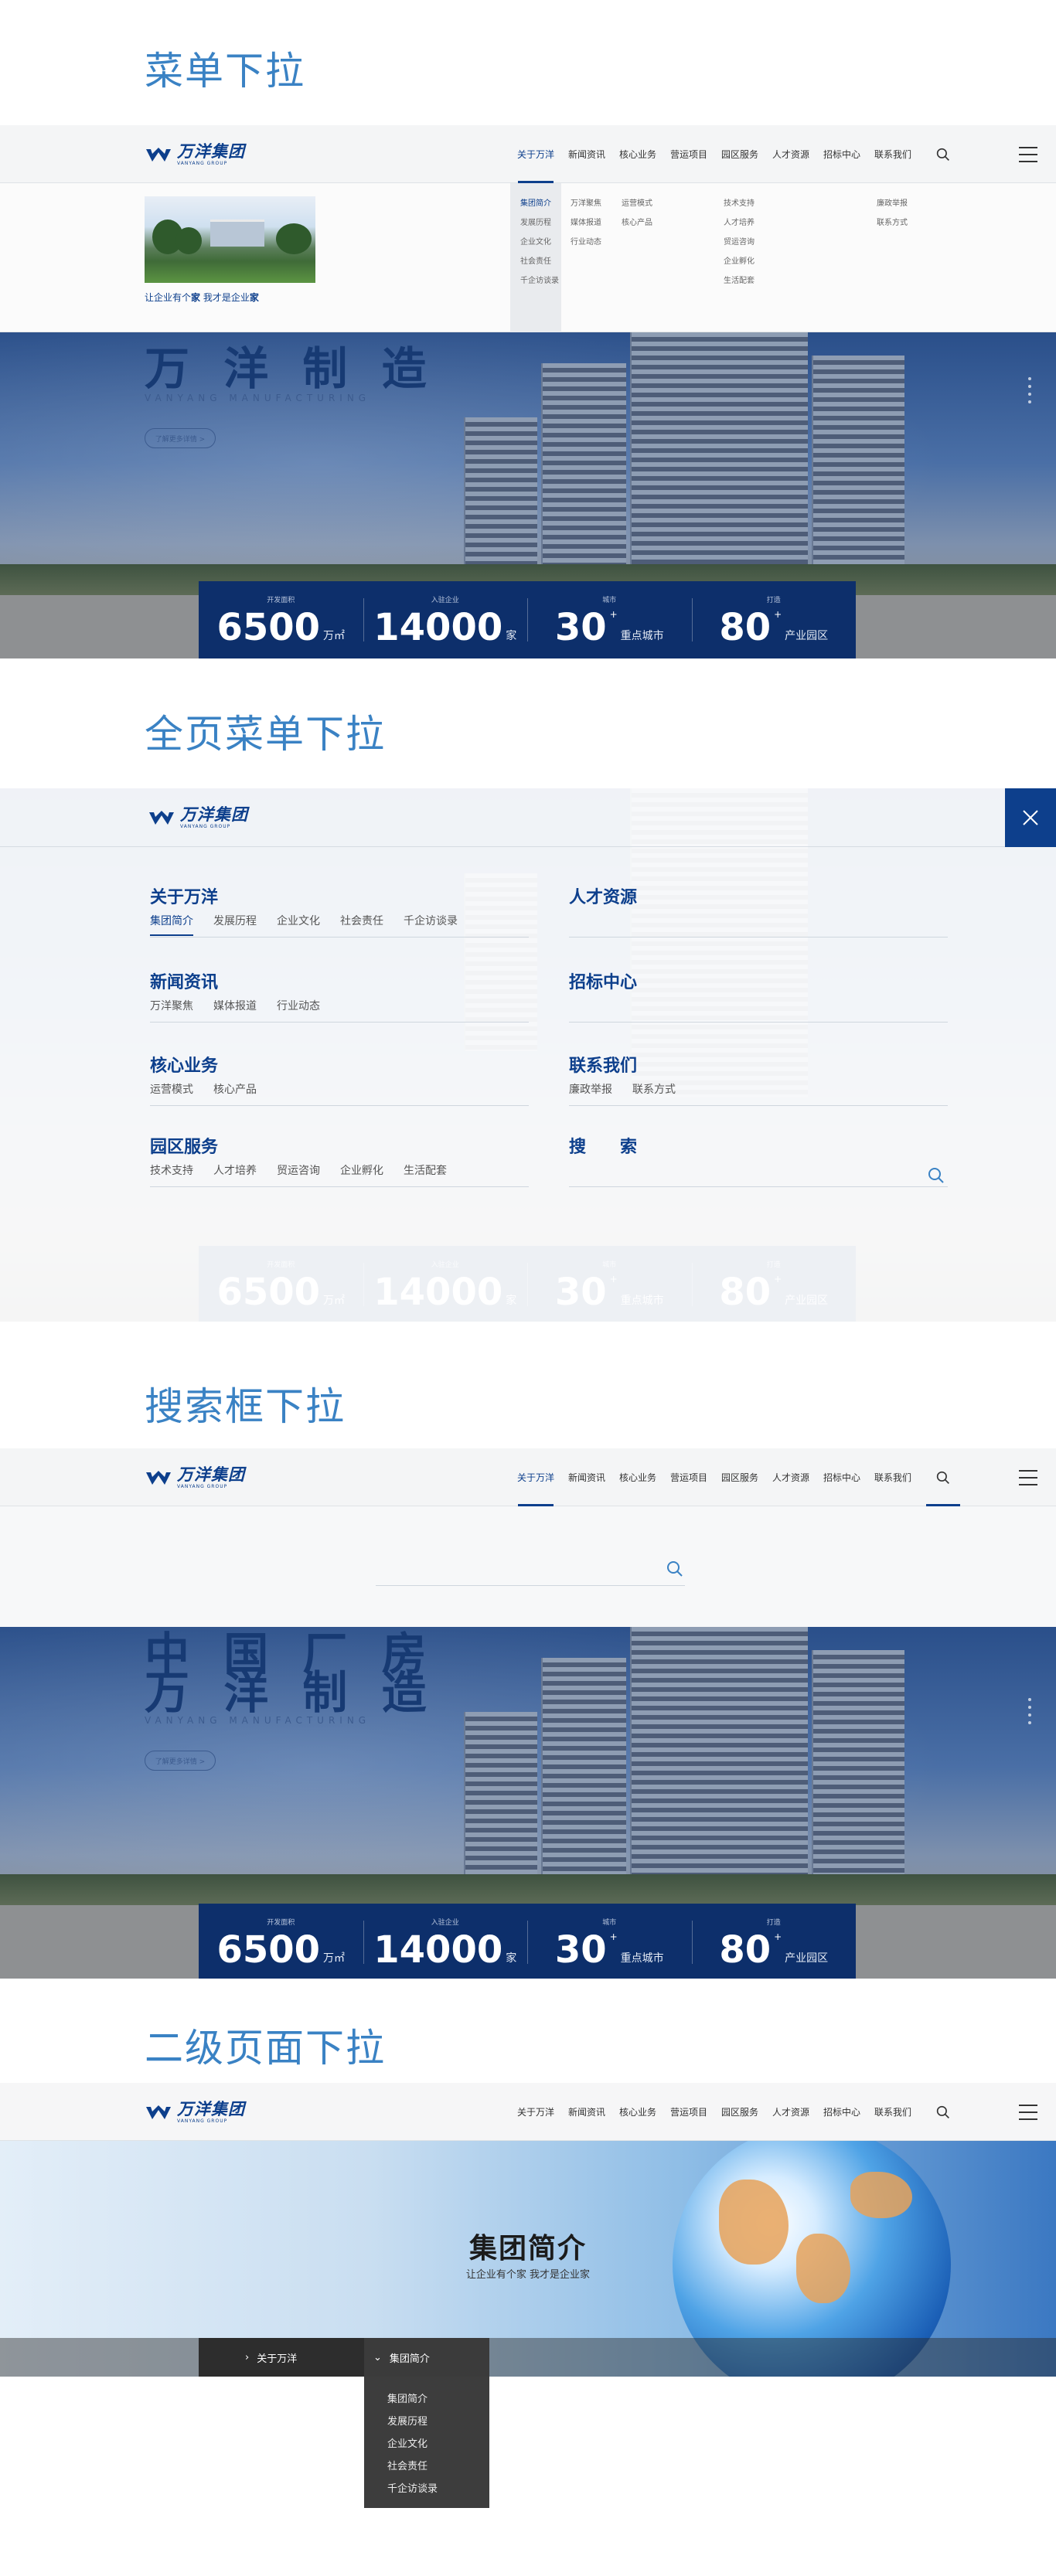 Image resolution: width=1056 pixels, height=2576 pixels. Describe the element at coordinates (298, 924) in the screenshot. I see `fullmenu-link: 企业文化` at that location.